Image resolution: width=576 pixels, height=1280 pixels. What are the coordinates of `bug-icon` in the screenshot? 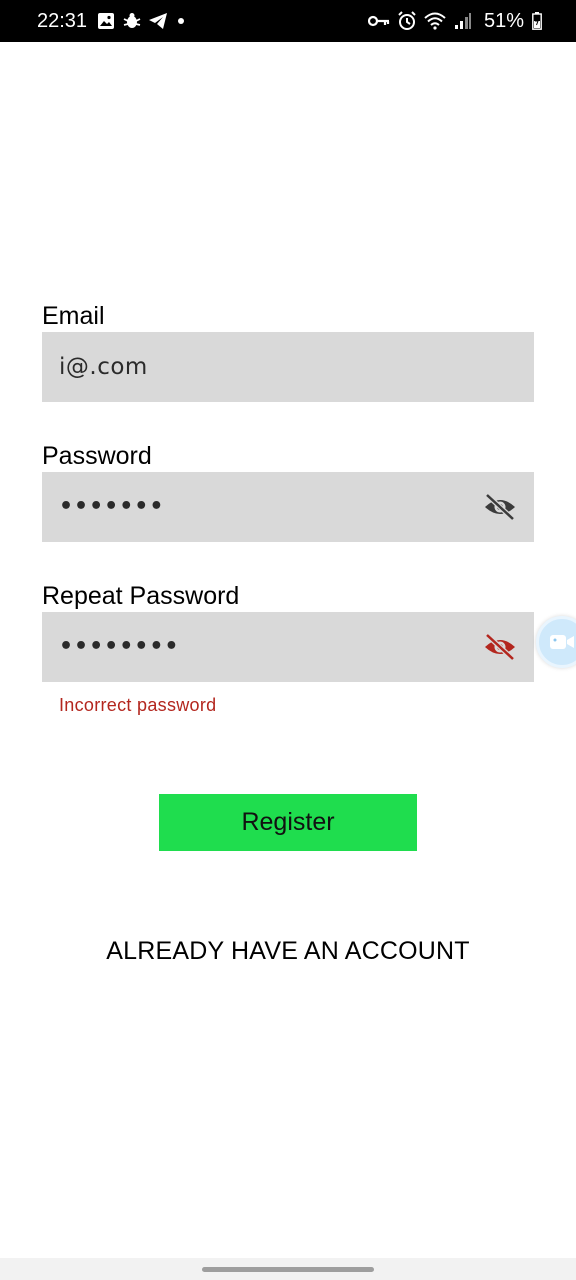 It's located at (132, 21).